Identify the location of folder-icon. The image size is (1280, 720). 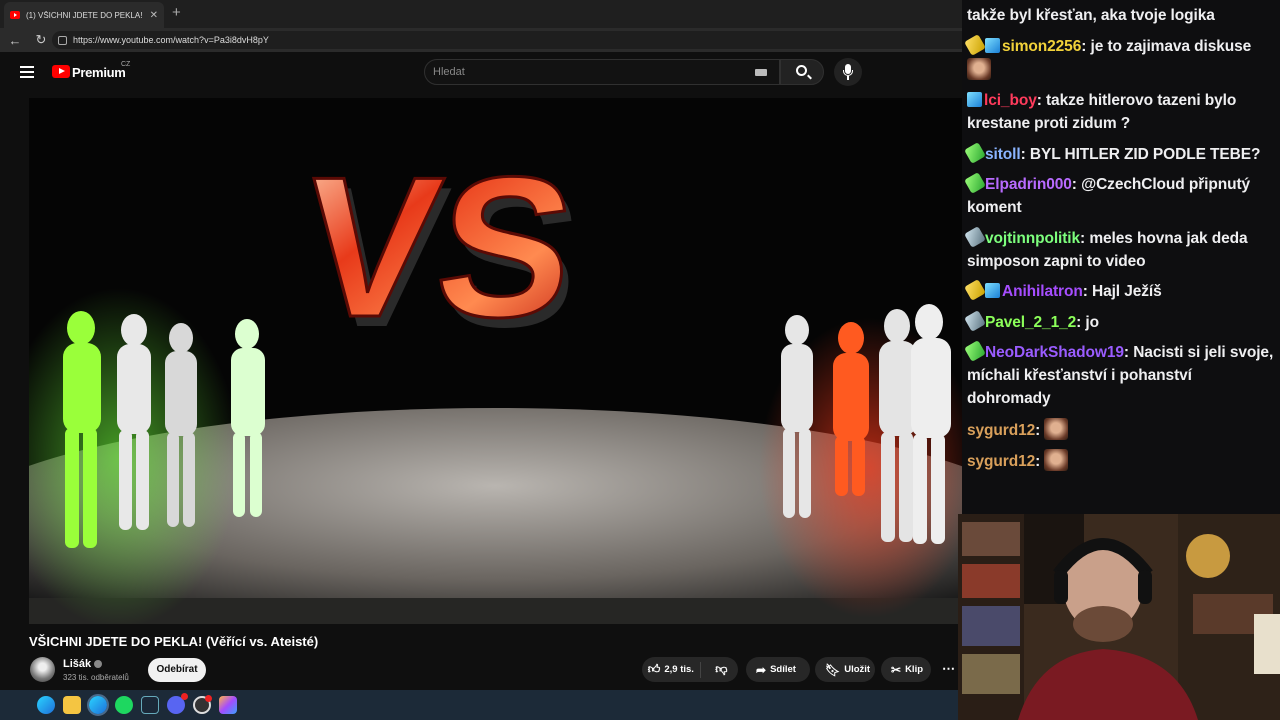
(72, 705).